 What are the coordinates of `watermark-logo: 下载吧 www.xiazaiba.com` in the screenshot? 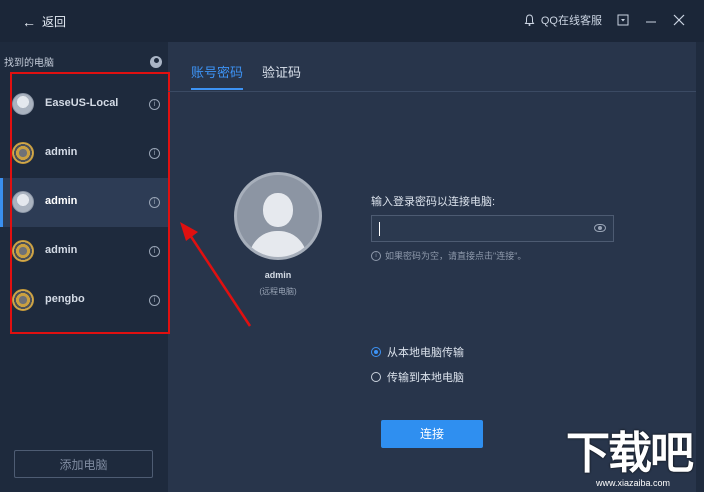 It's located at (634, 461).